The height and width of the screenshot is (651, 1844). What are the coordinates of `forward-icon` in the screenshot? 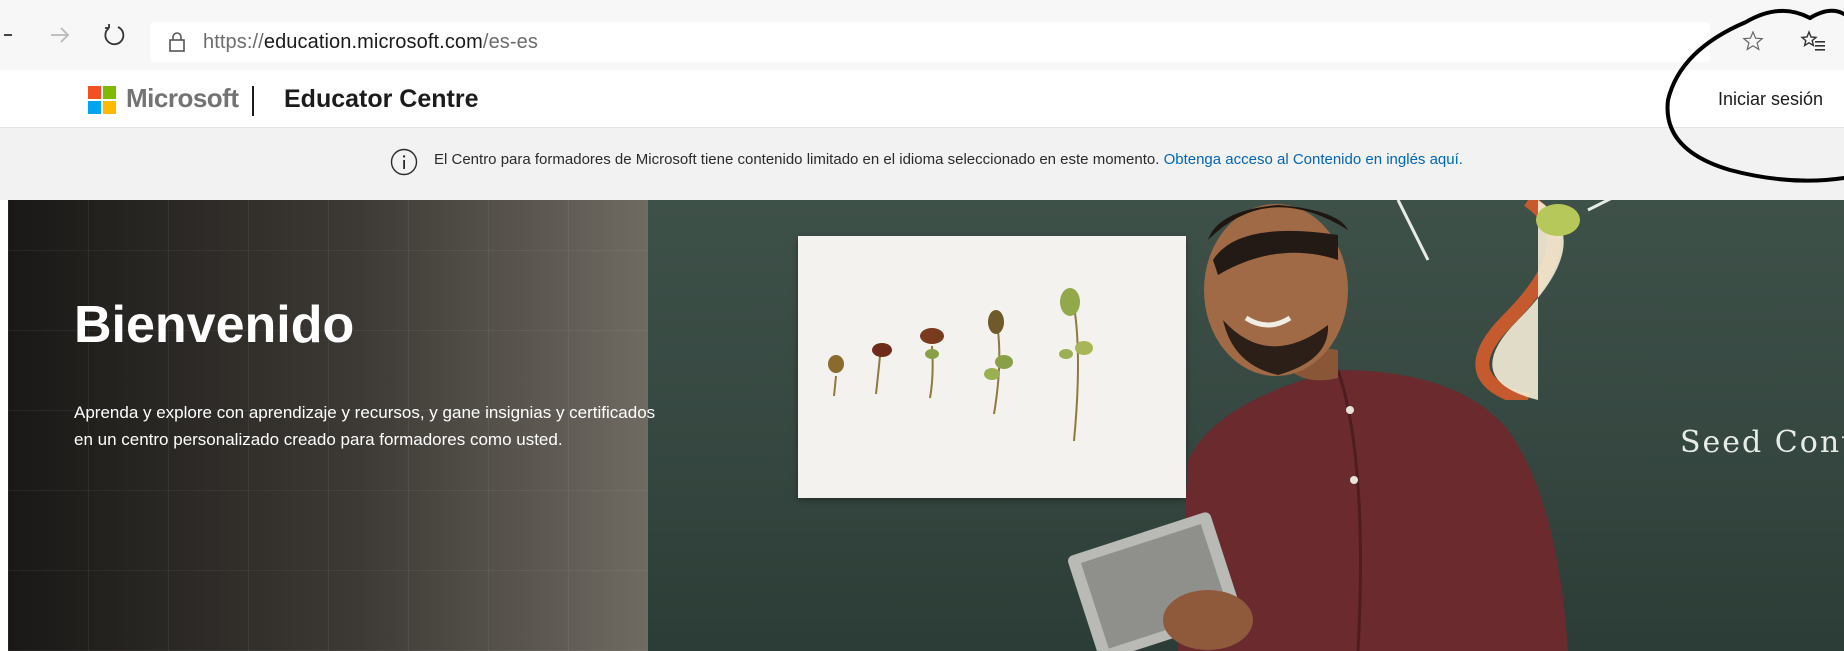 It's located at (60, 35).